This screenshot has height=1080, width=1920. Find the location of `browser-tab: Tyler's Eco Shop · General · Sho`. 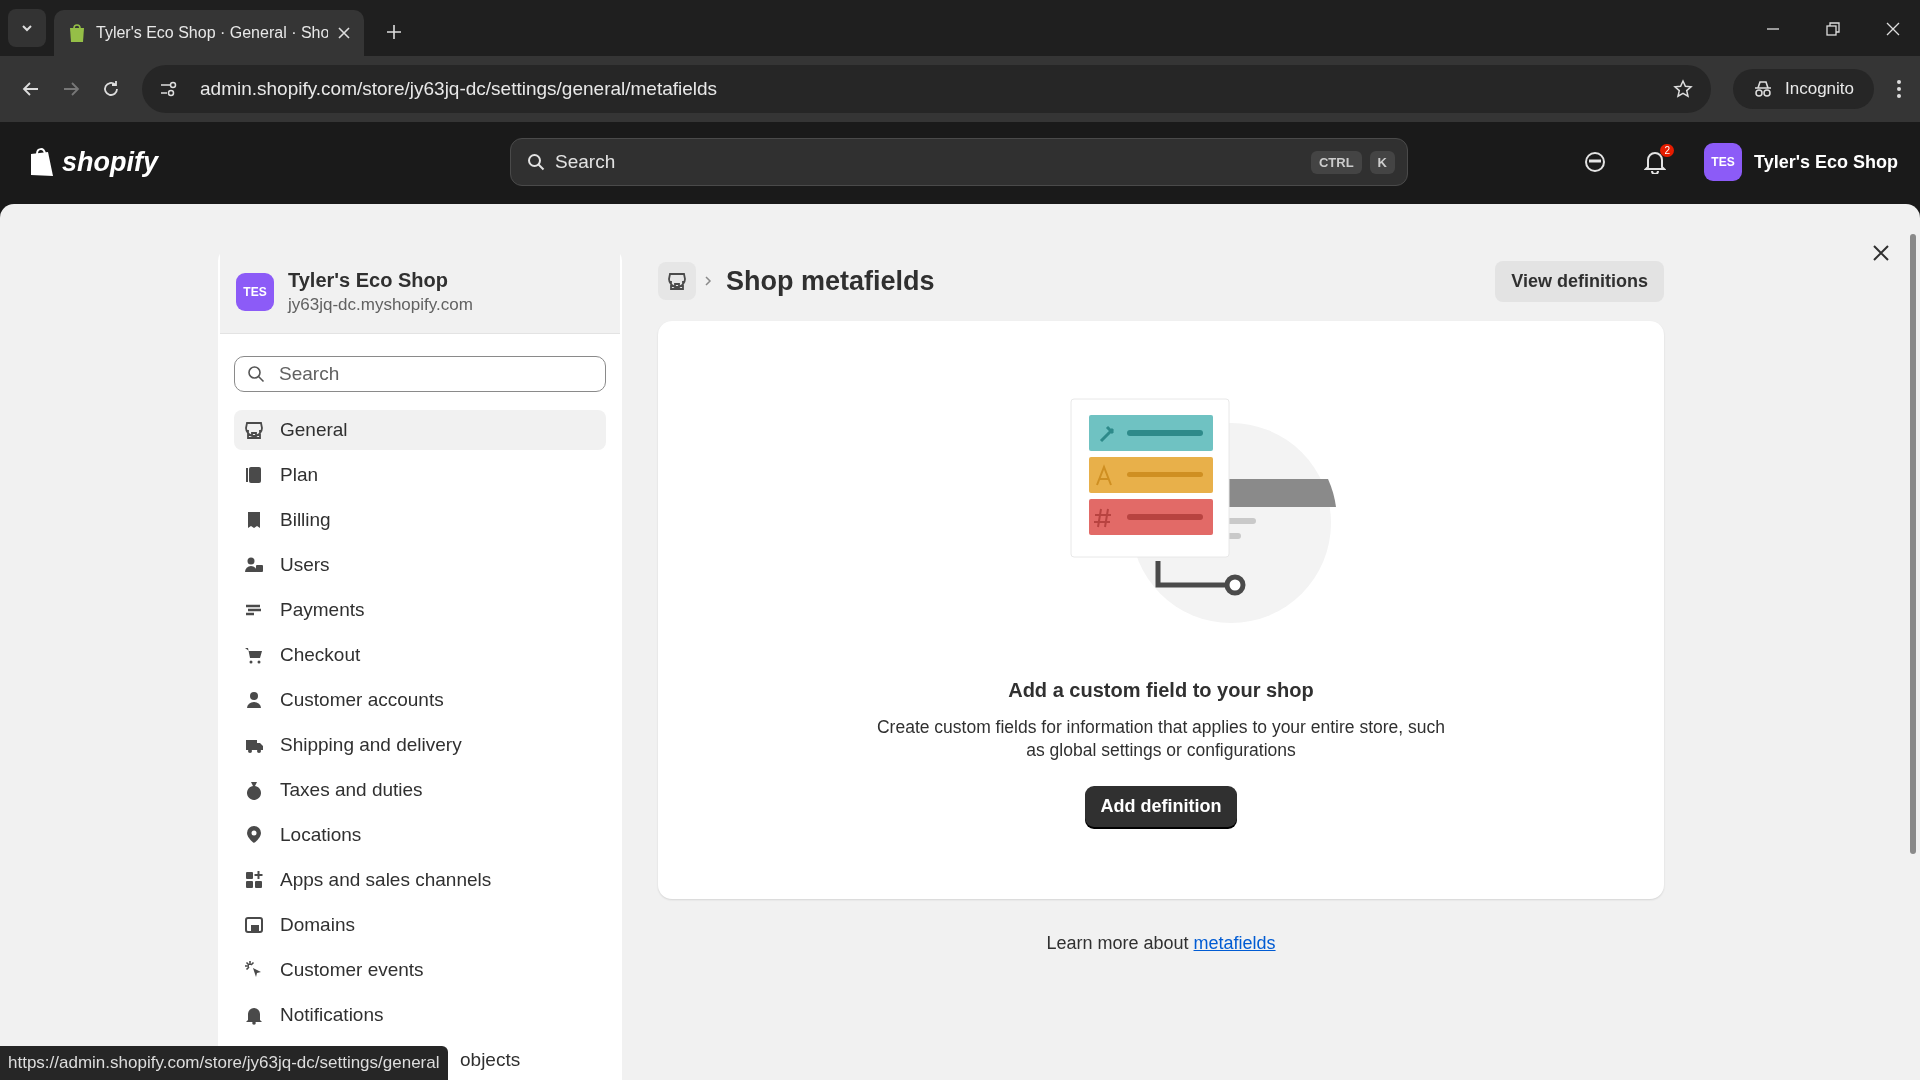

browser-tab: Tyler's Eco Shop · General · Sho is located at coordinates (209, 33).